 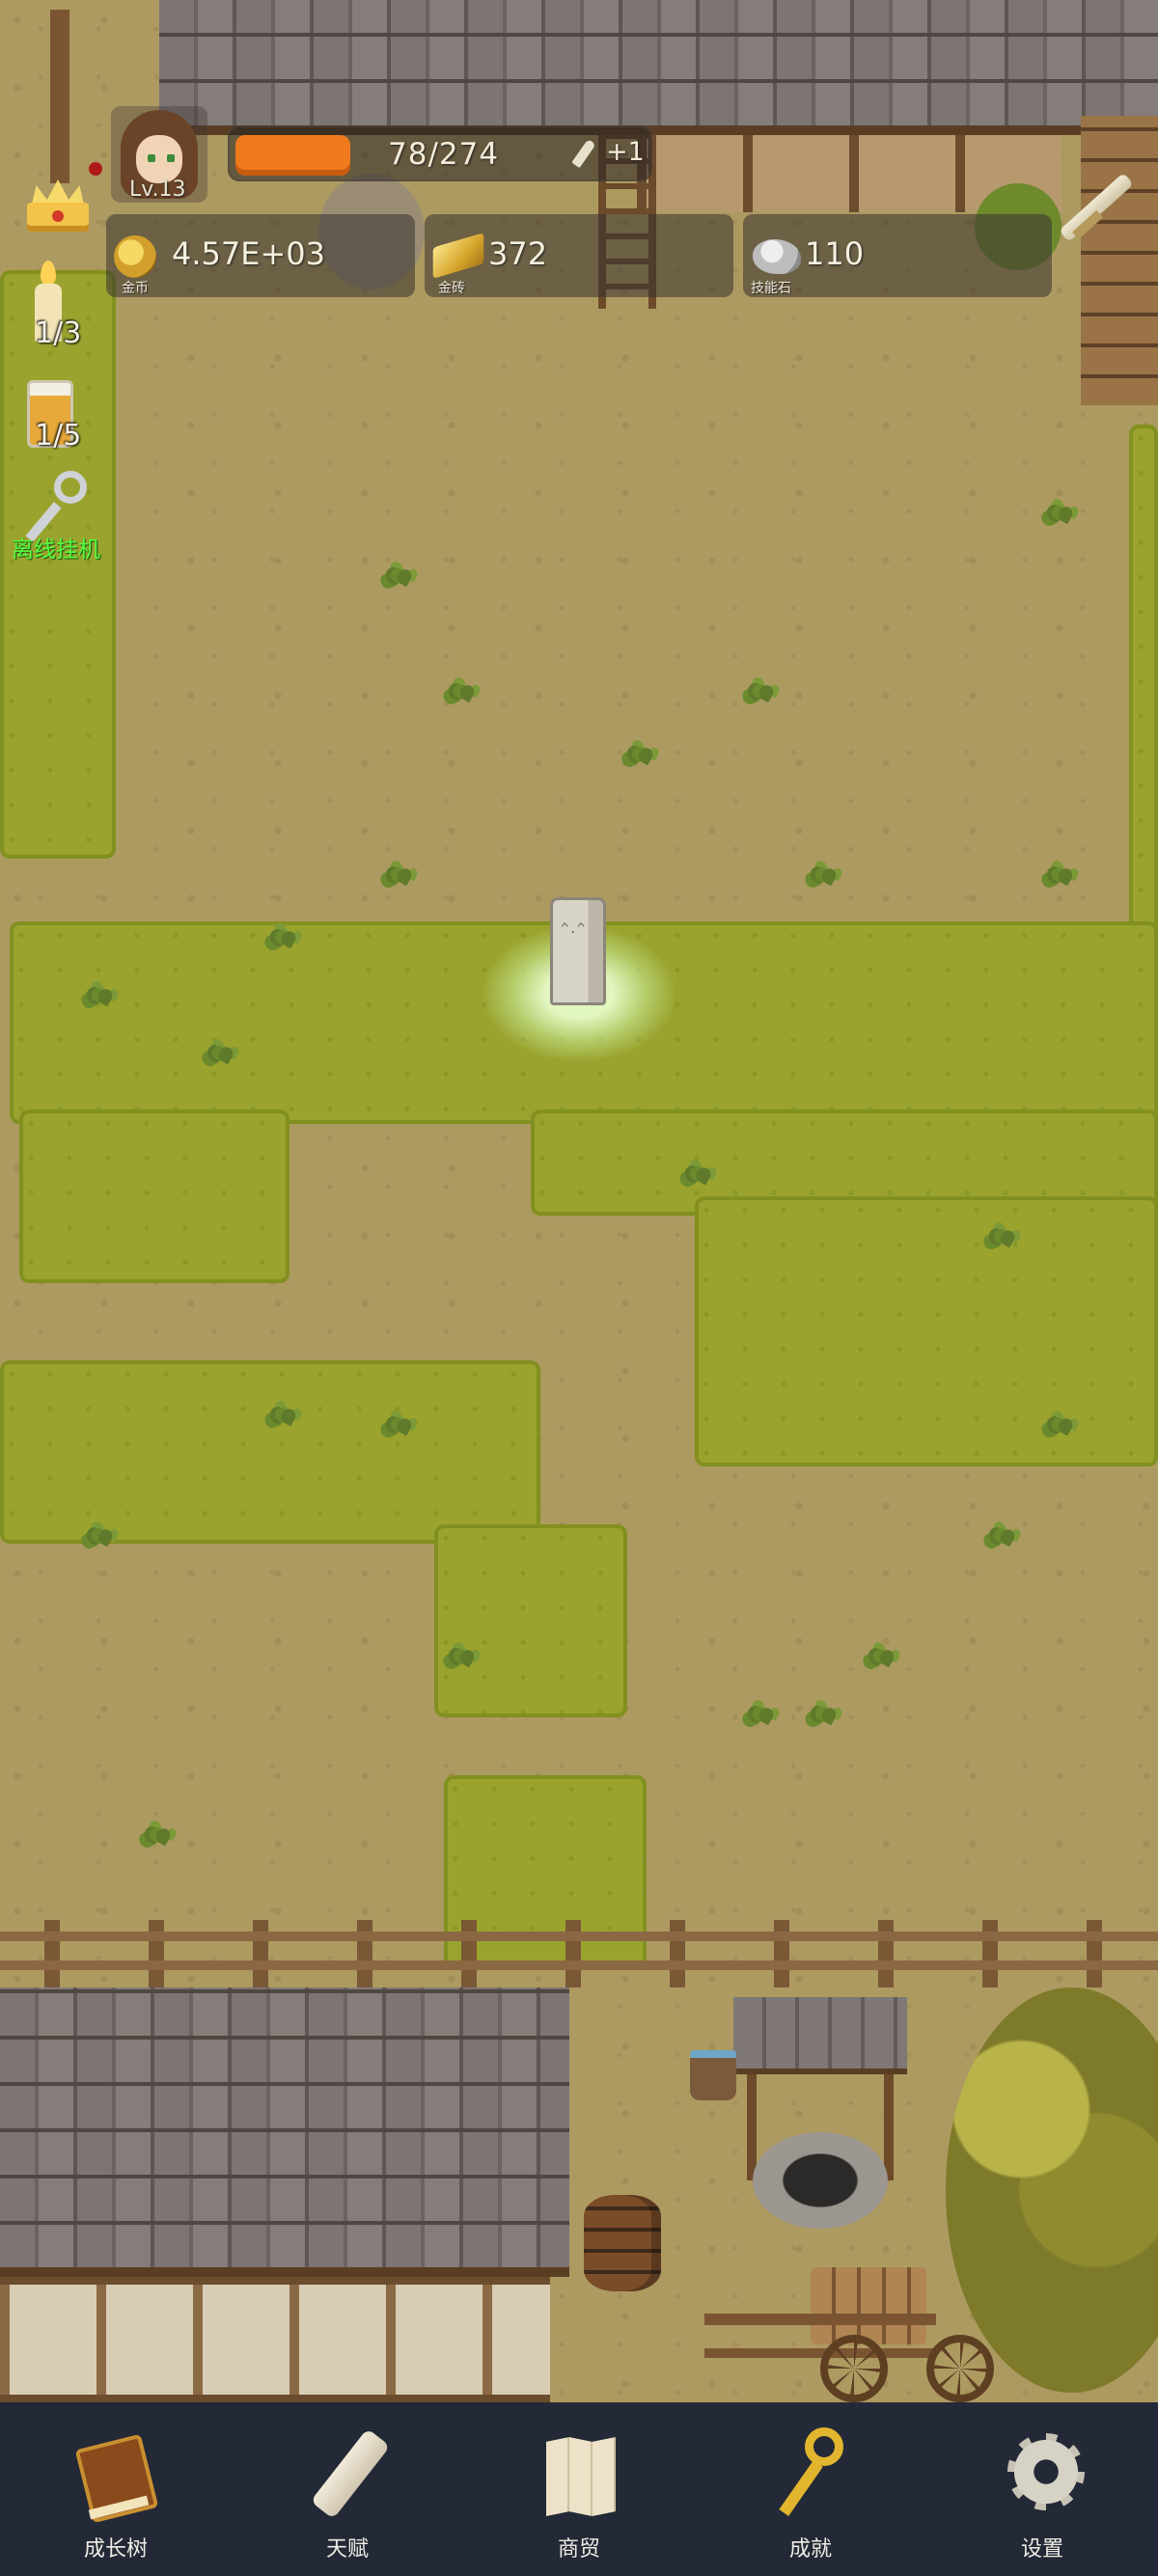 I want to click on nav-label: 成就, so click(x=810, y=2550).